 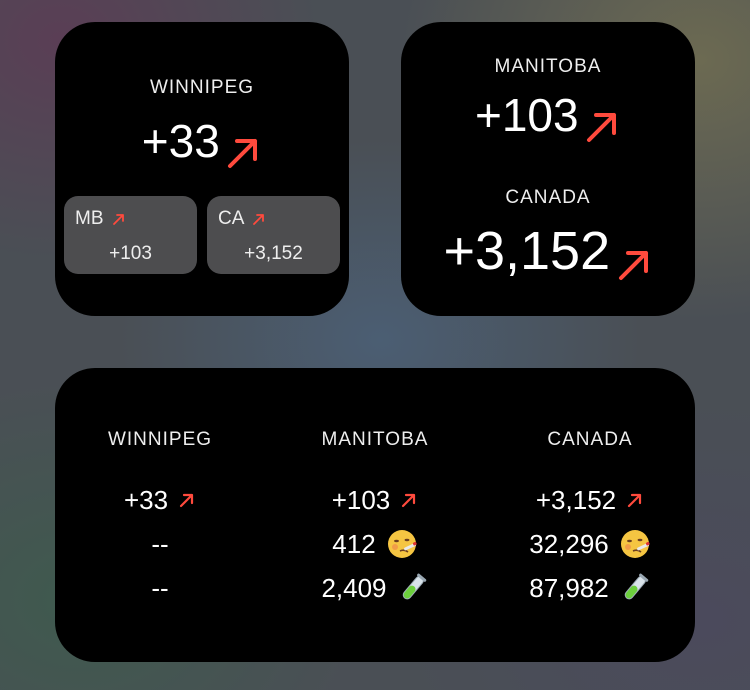 What do you see at coordinates (375, 439) in the screenshot?
I see `column-label: MANITOBA` at bounding box center [375, 439].